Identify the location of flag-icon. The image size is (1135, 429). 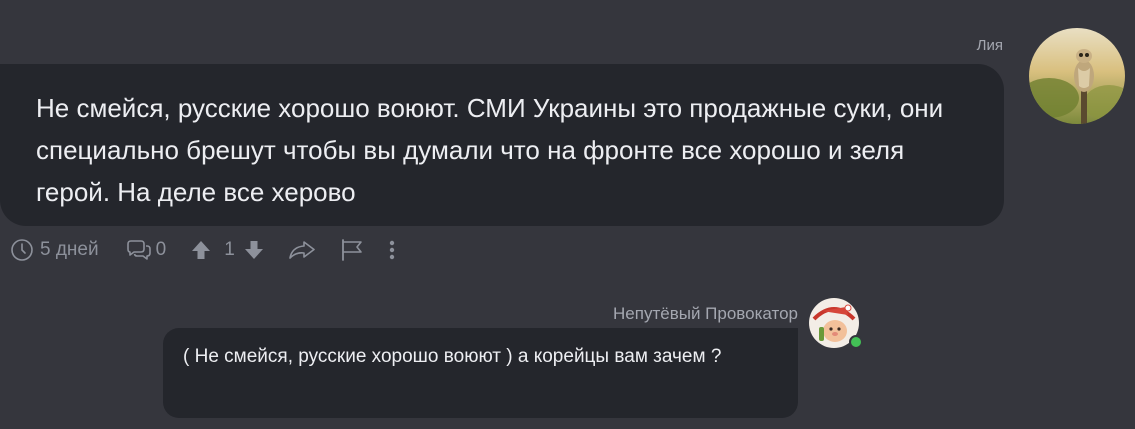
(351, 250).